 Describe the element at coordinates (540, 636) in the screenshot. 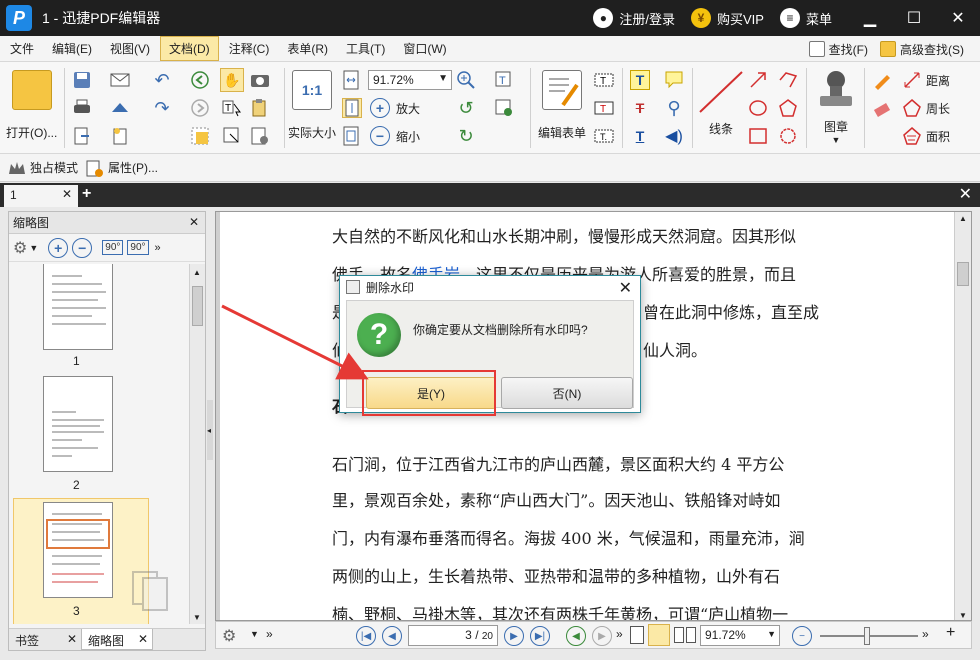

I see `last-page-button: ▶|` at that location.